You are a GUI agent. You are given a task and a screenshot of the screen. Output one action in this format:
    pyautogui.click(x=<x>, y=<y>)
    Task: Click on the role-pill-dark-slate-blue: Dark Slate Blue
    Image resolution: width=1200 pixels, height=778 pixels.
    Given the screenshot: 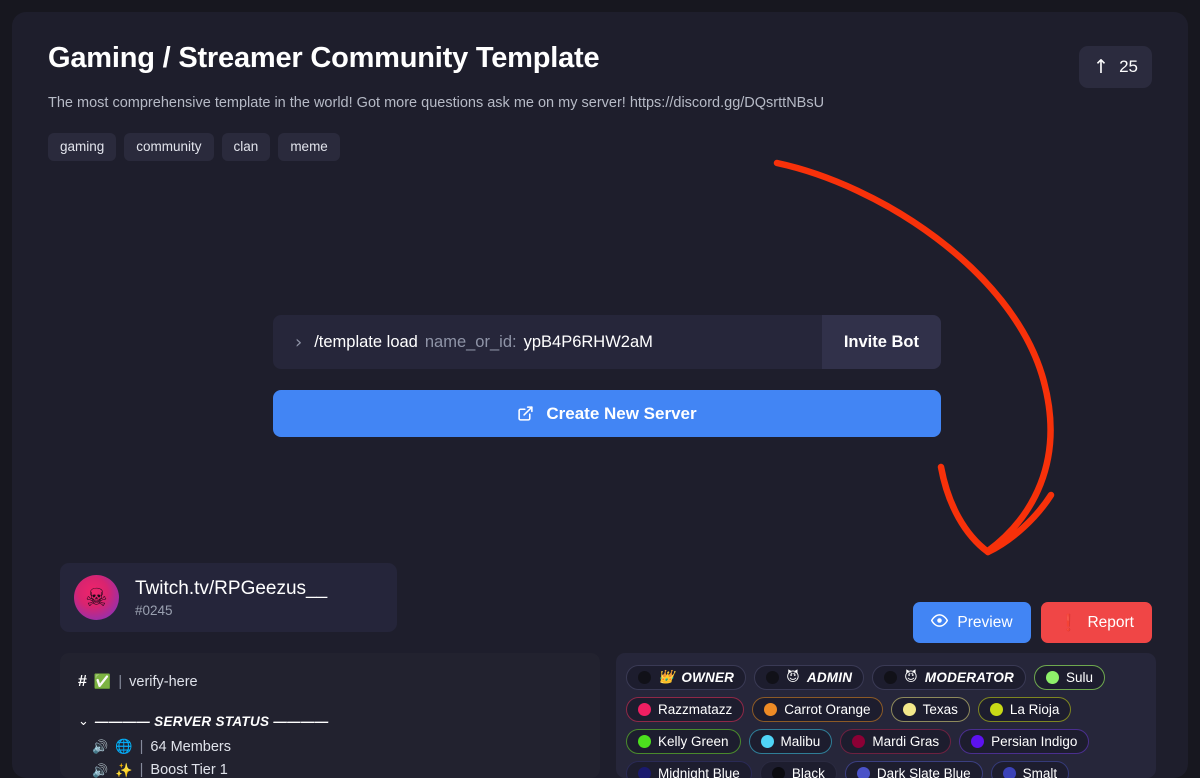 What is the action you would take?
    pyautogui.click(x=913, y=769)
    